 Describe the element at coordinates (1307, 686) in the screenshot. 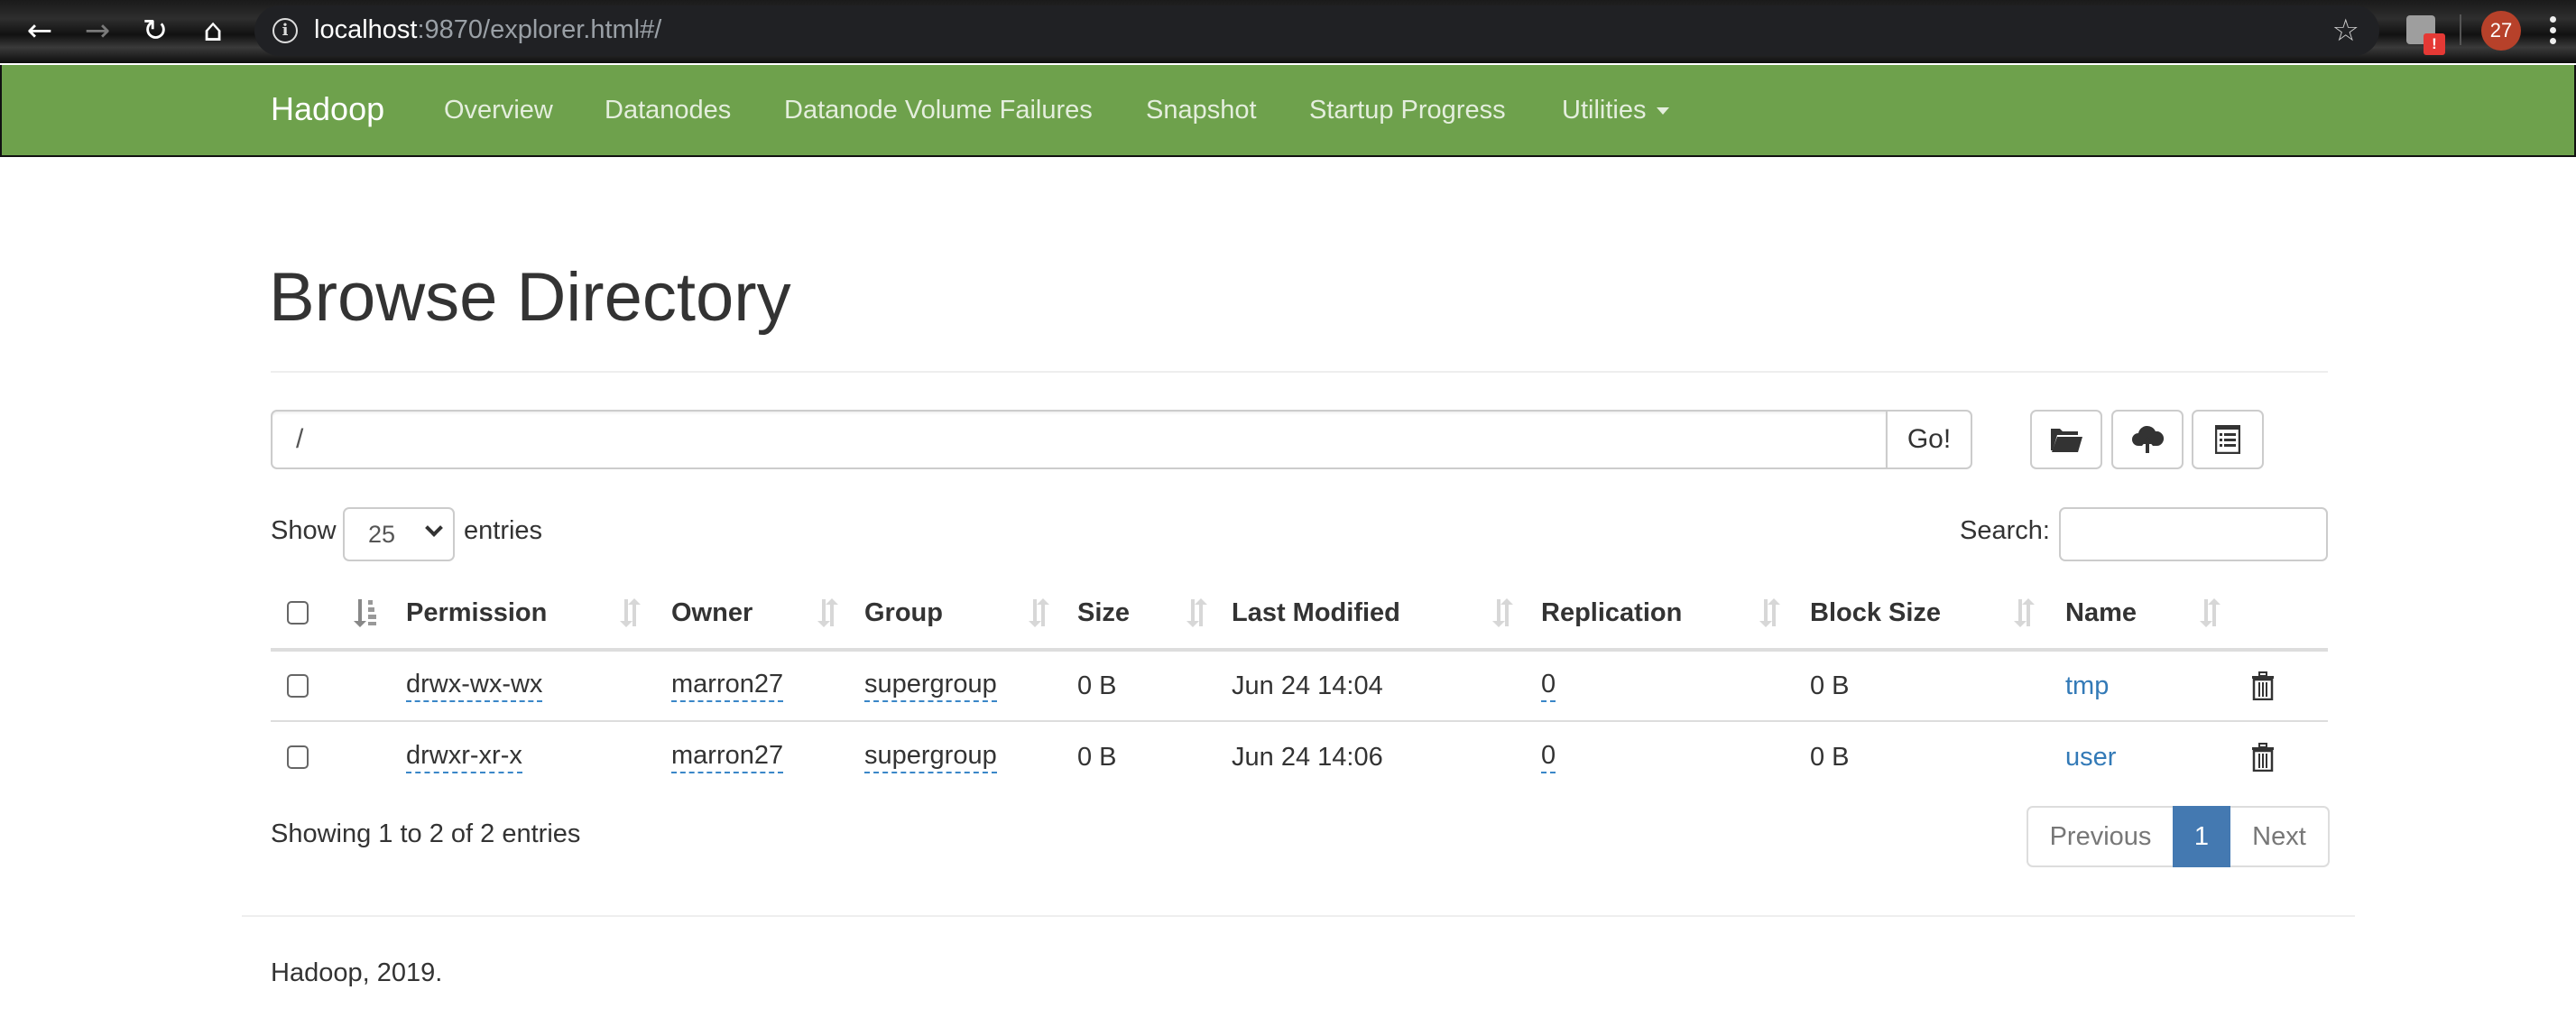

I see `last-modified-cell: Jun 24 14:04` at that location.